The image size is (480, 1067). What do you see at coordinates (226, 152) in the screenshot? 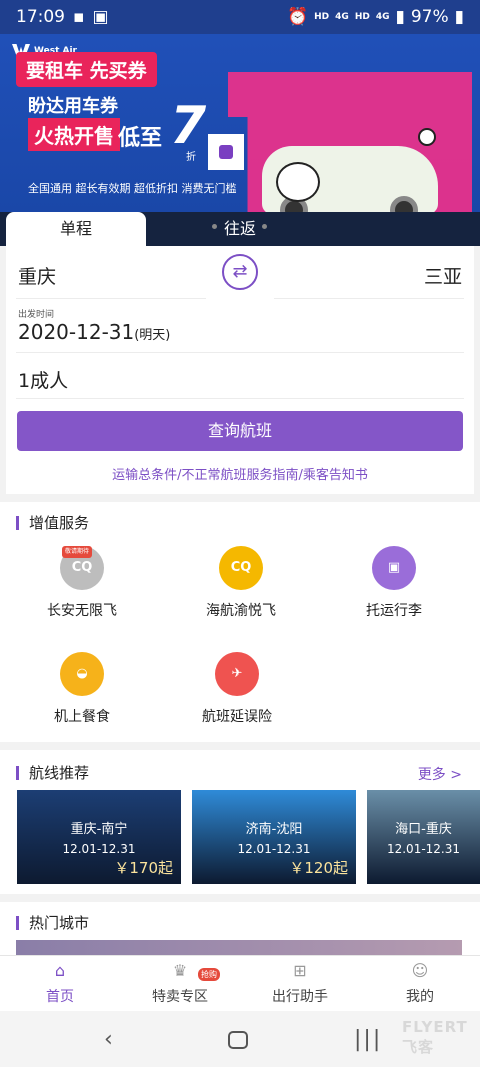
I see `qr-code-icon` at bounding box center [226, 152].